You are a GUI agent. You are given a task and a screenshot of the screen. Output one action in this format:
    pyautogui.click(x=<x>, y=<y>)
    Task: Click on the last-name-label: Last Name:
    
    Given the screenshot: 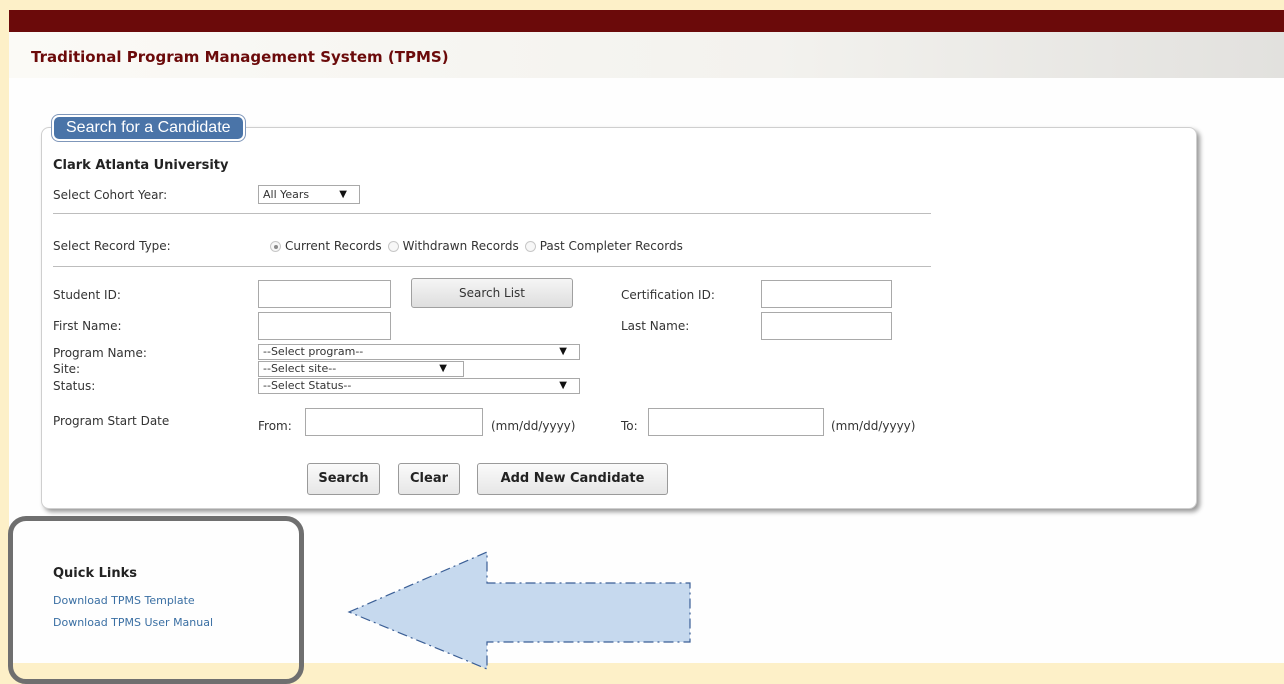 What is the action you would take?
    pyautogui.click(x=655, y=326)
    